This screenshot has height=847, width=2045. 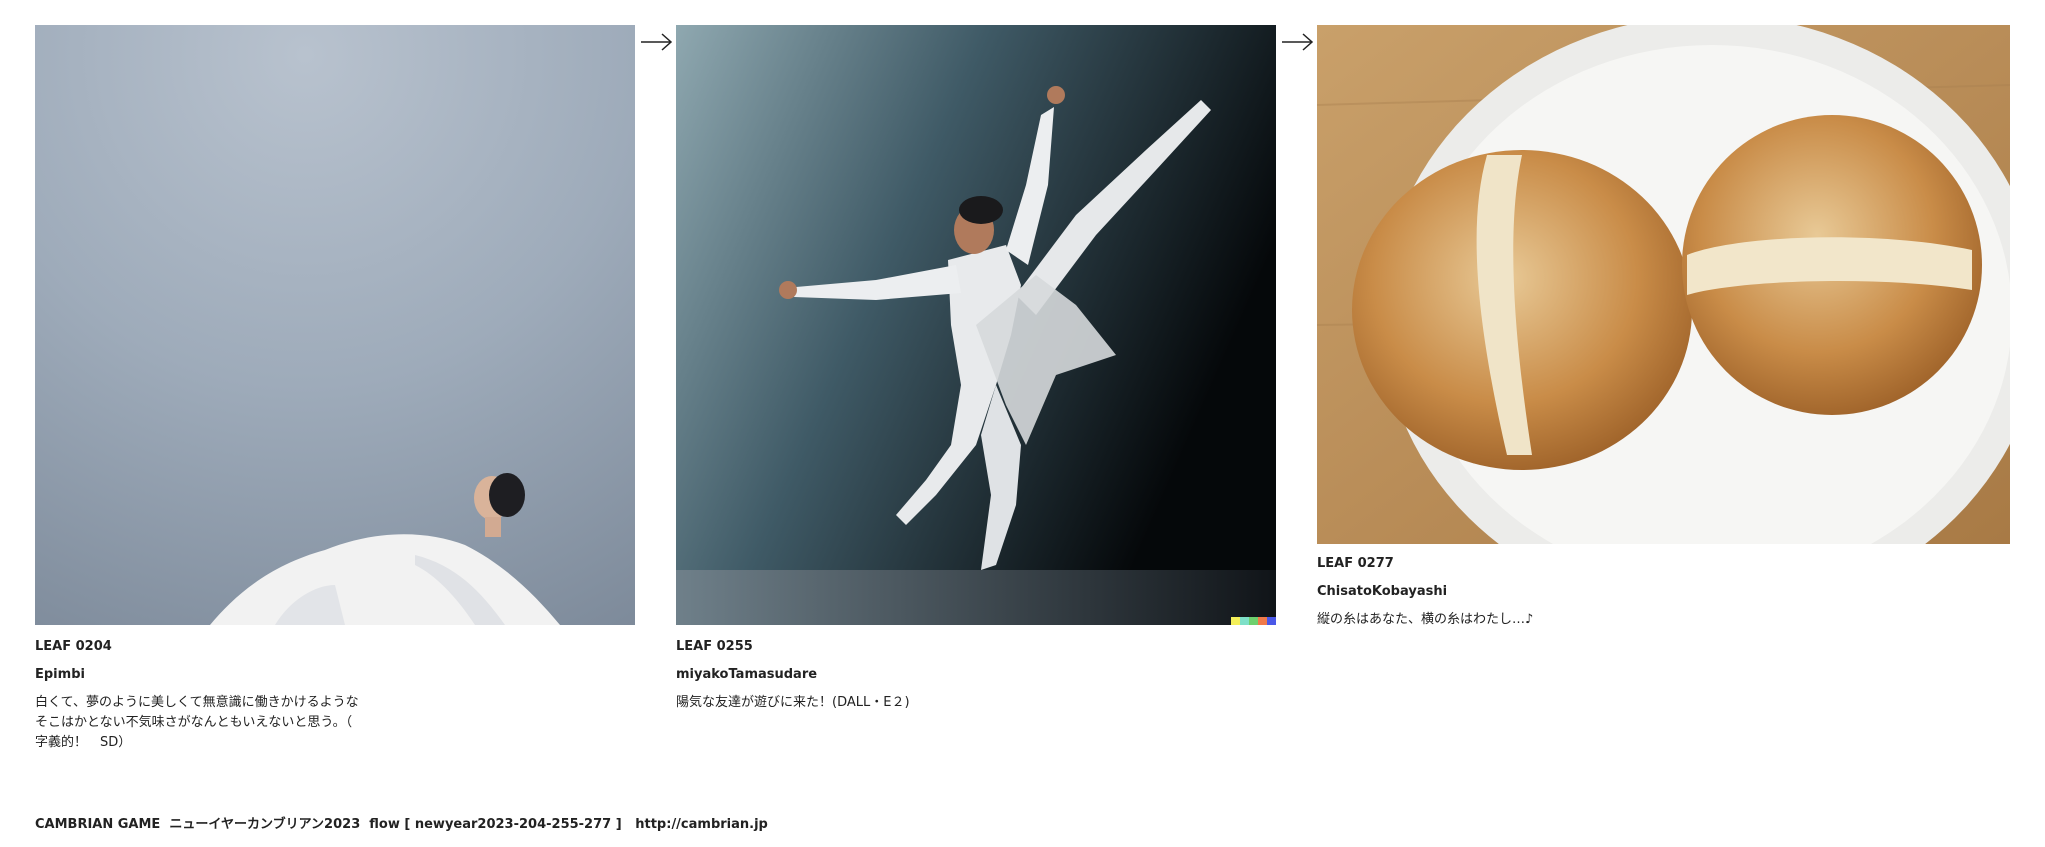 I want to click on caption-text: 縦の糸はあなた、横の糸はわたし…♪, so click(x=1425, y=619).